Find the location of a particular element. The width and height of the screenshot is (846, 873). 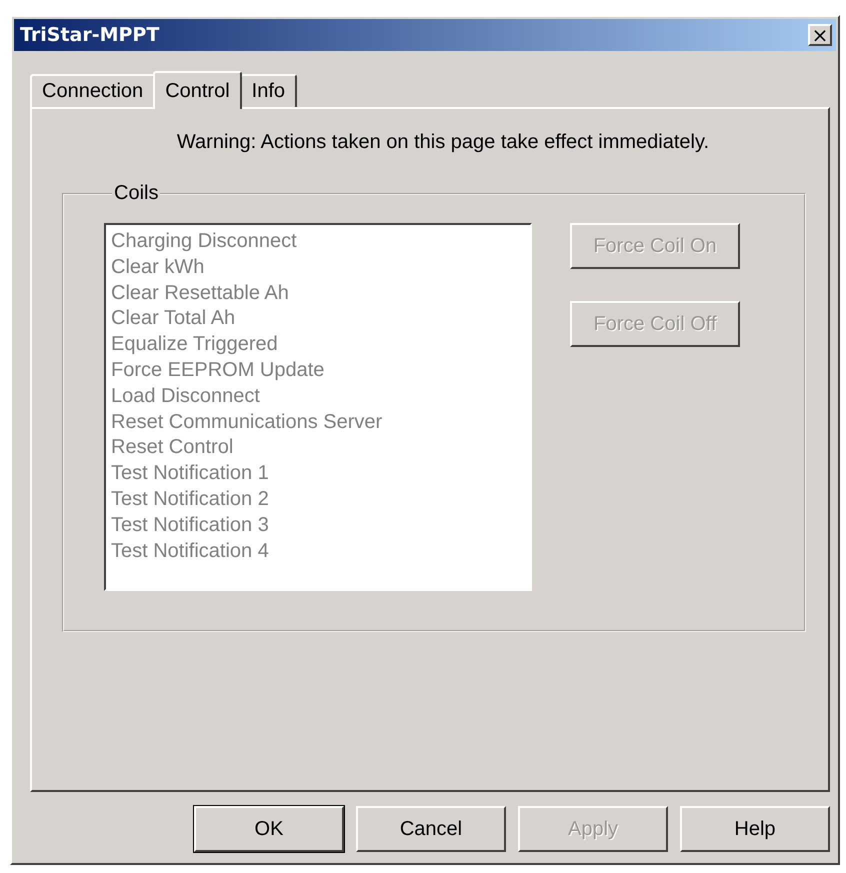

tab: Control is located at coordinates (197, 90).